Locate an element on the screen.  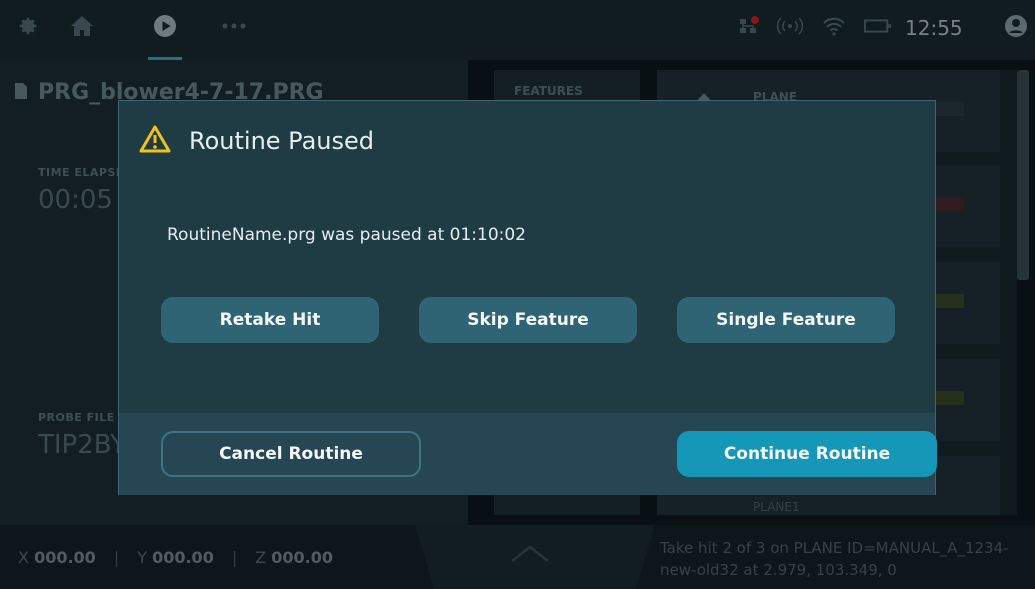
warning-icon is located at coordinates (155, 141).